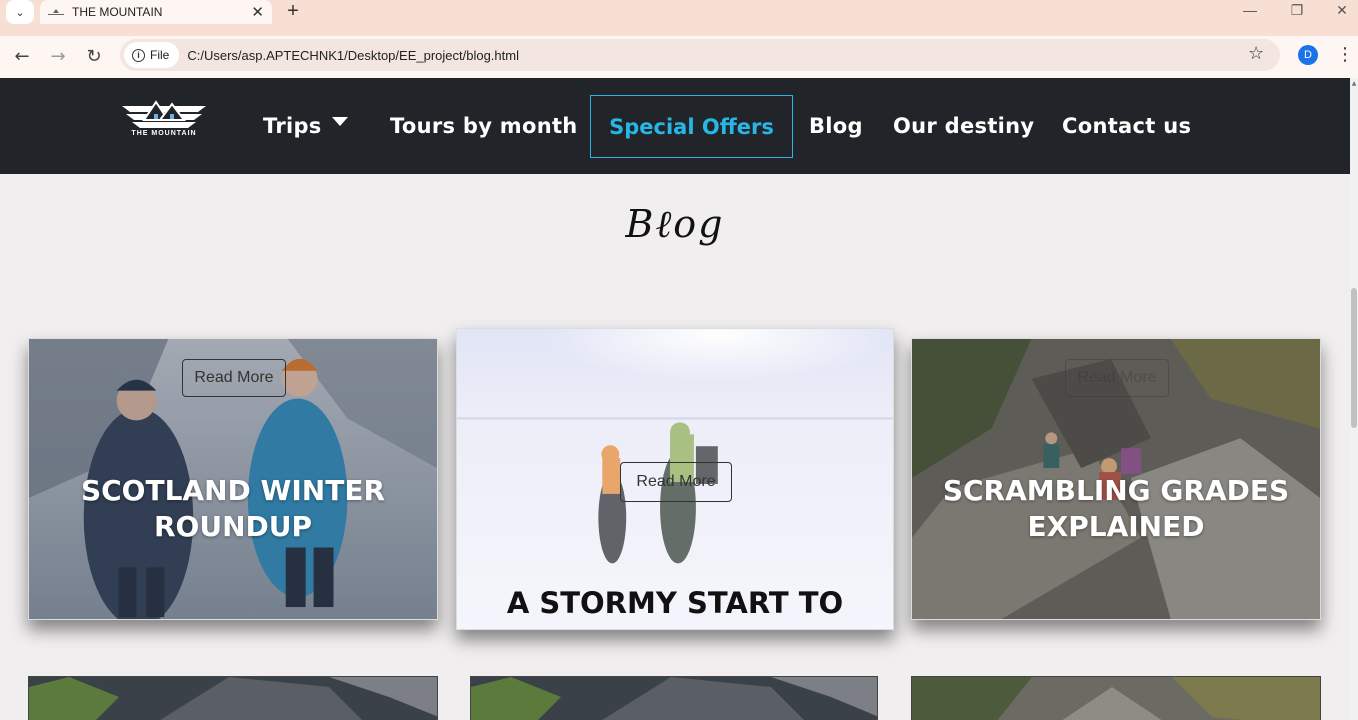 The width and height of the screenshot is (1358, 720). What do you see at coordinates (164, 133) in the screenshot?
I see `logo-text: THE MOUNTAIN` at bounding box center [164, 133].